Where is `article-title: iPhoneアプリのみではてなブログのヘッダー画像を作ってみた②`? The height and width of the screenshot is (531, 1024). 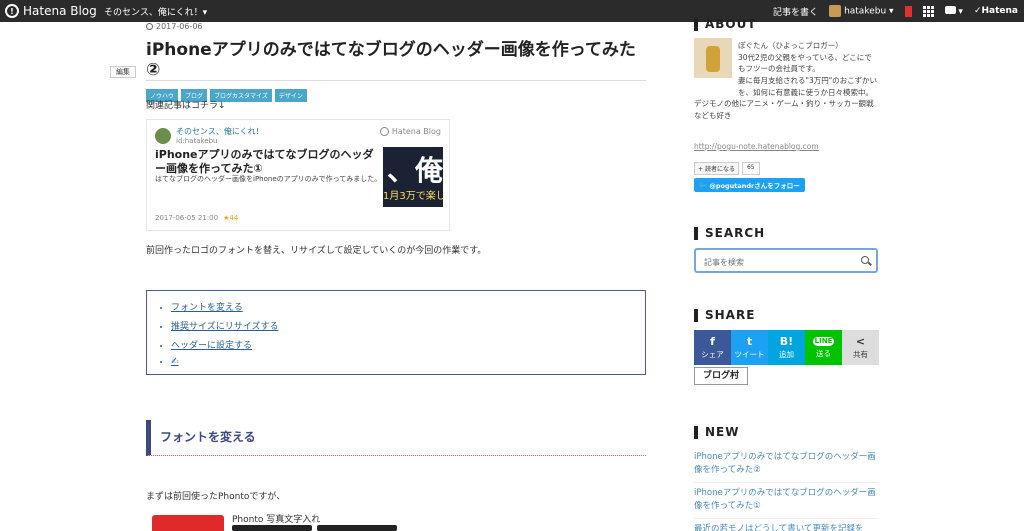
article-title: iPhoneアプリのみではてなブログのヘッダー画像を作ってみた② is located at coordinates (396, 60).